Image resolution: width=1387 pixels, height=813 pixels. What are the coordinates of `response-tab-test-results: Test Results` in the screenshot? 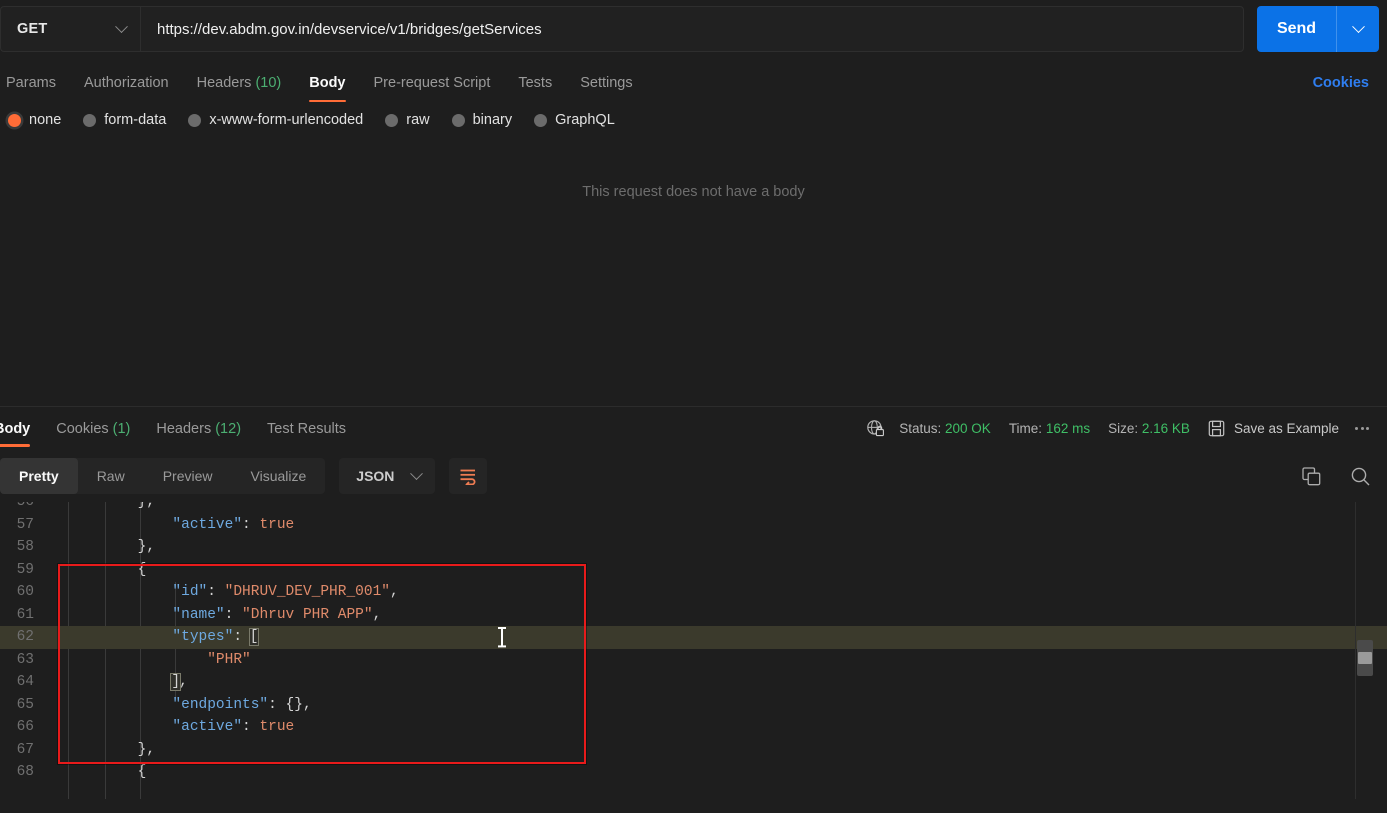 It's located at (306, 429).